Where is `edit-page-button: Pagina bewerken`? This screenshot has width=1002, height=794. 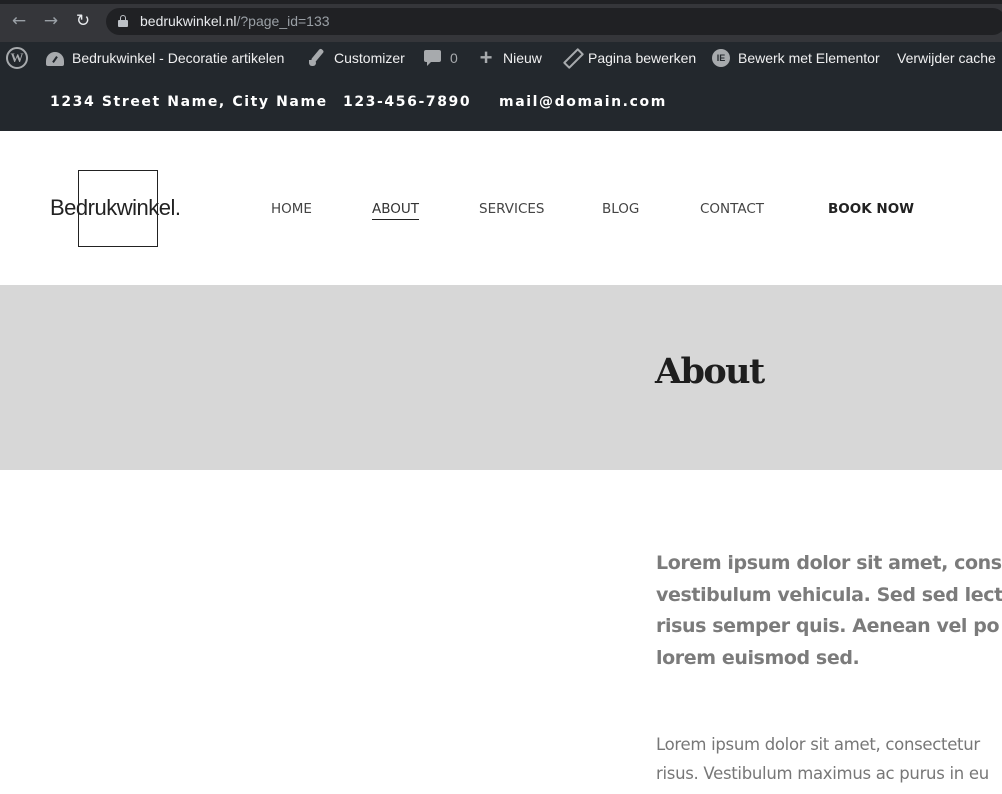 edit-page-button: Pagina bewerken is located at coordinates (629, 58).